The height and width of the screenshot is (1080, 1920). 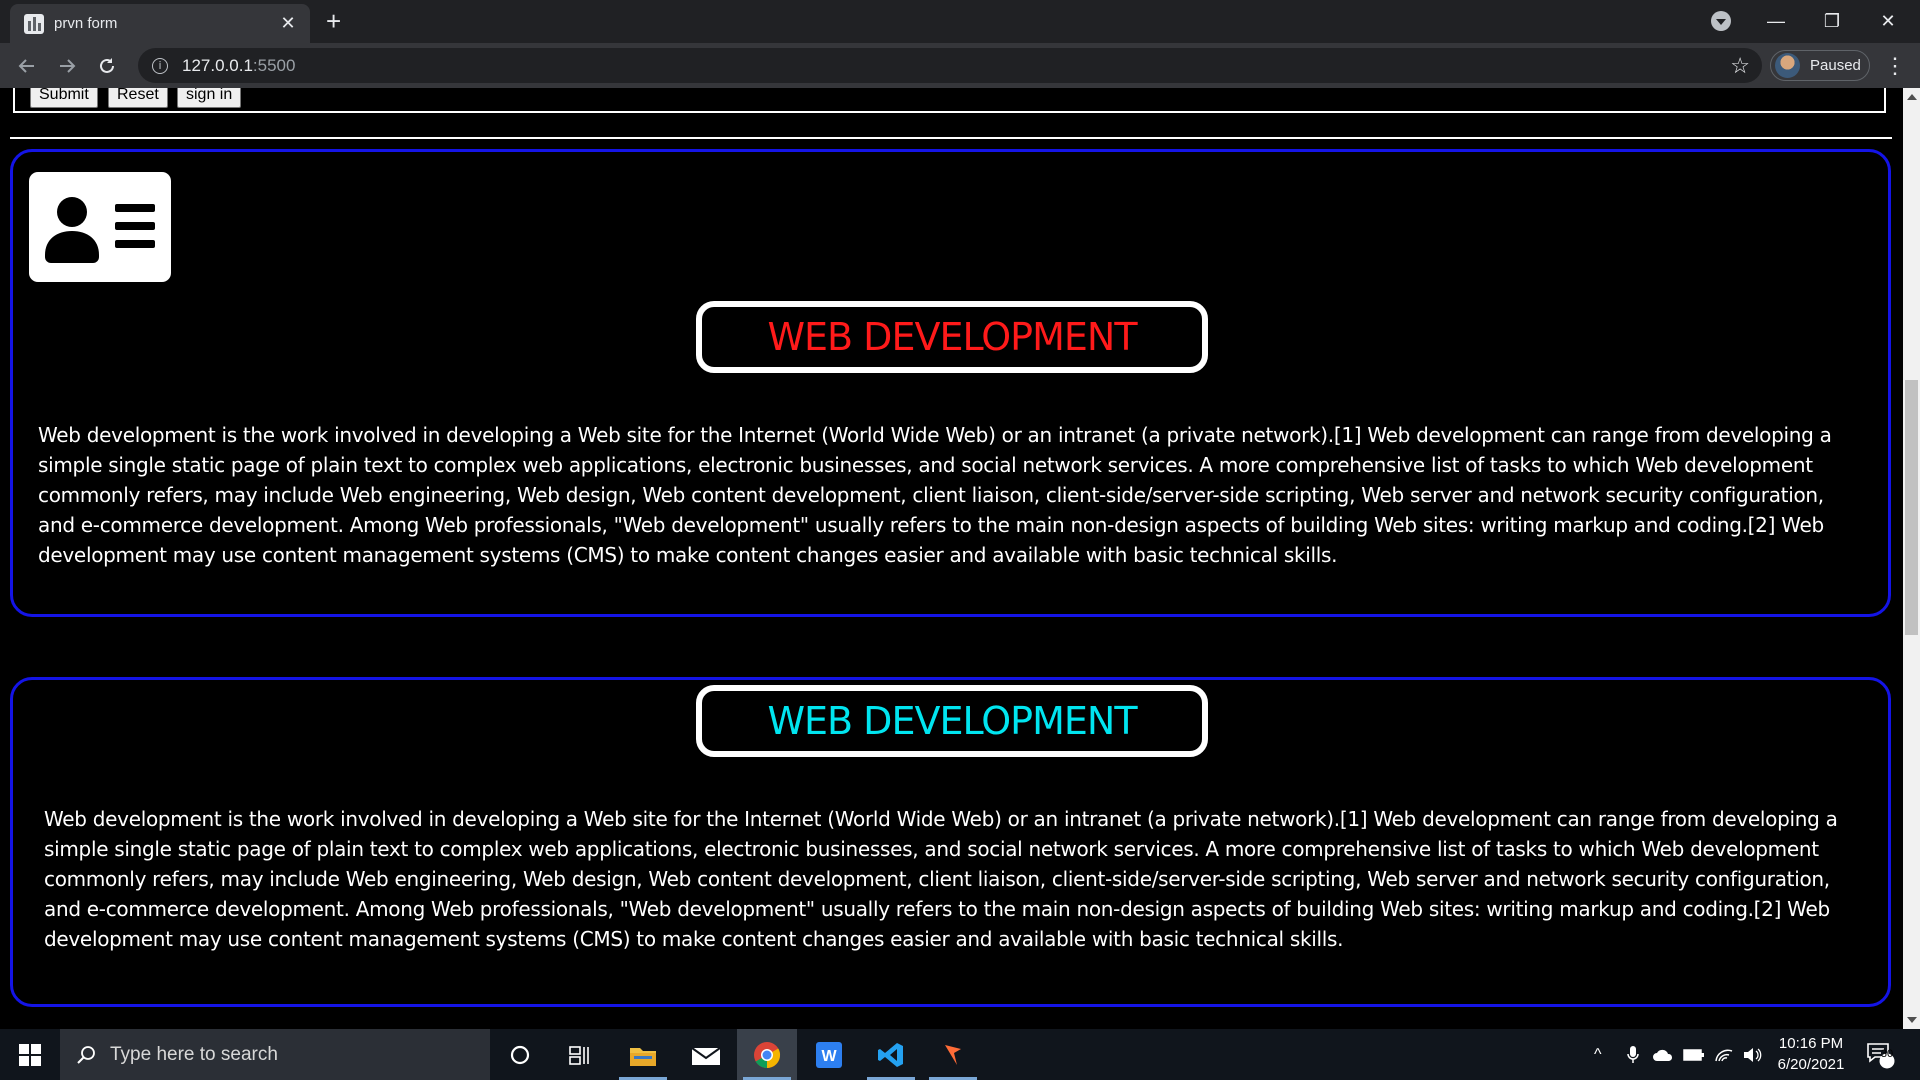 What do you see at coordinates (209, 98) in the screenshot?
I see `sign-in-button: sign in` at bounding box center [209, 98].